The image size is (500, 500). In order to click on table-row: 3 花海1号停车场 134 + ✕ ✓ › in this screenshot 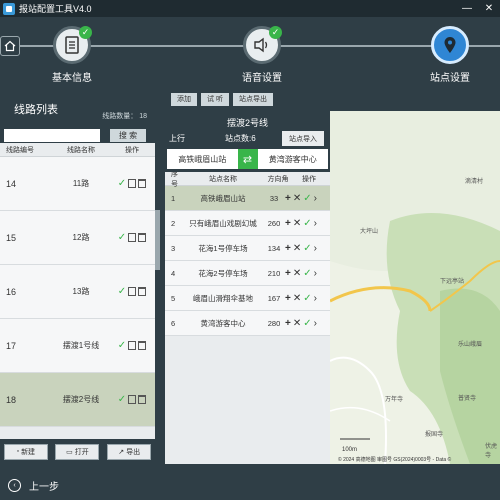, I will do `click(247, 248)`.